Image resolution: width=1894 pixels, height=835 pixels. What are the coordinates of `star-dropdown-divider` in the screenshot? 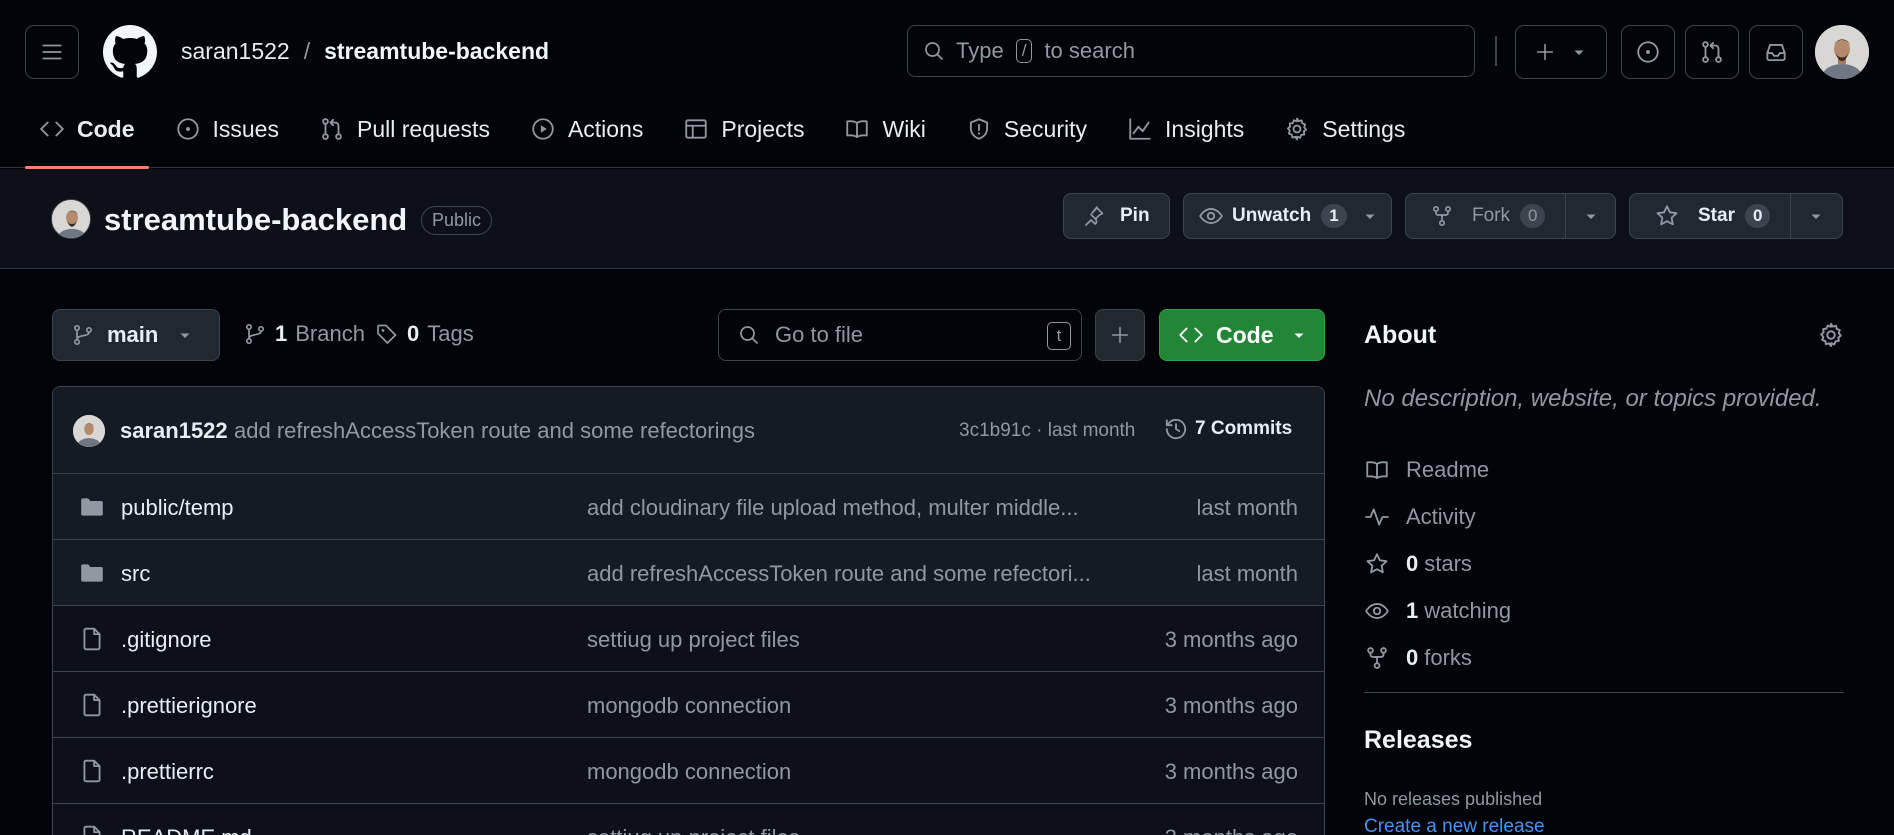 It's located at (1790, 216).